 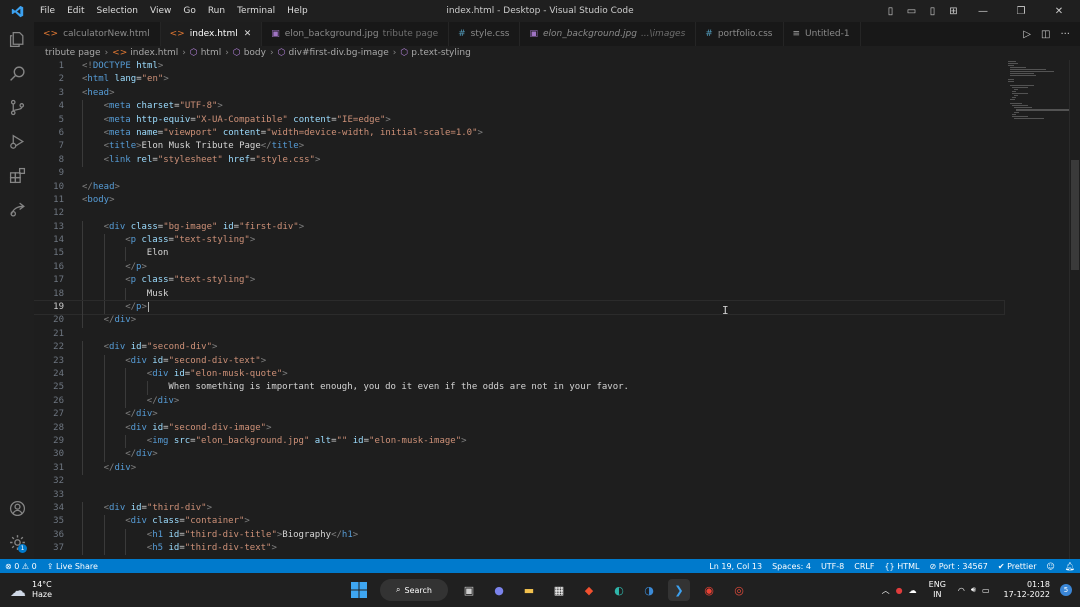 I want to click on code-line: 11 <body>, so click(x=552, y=200).